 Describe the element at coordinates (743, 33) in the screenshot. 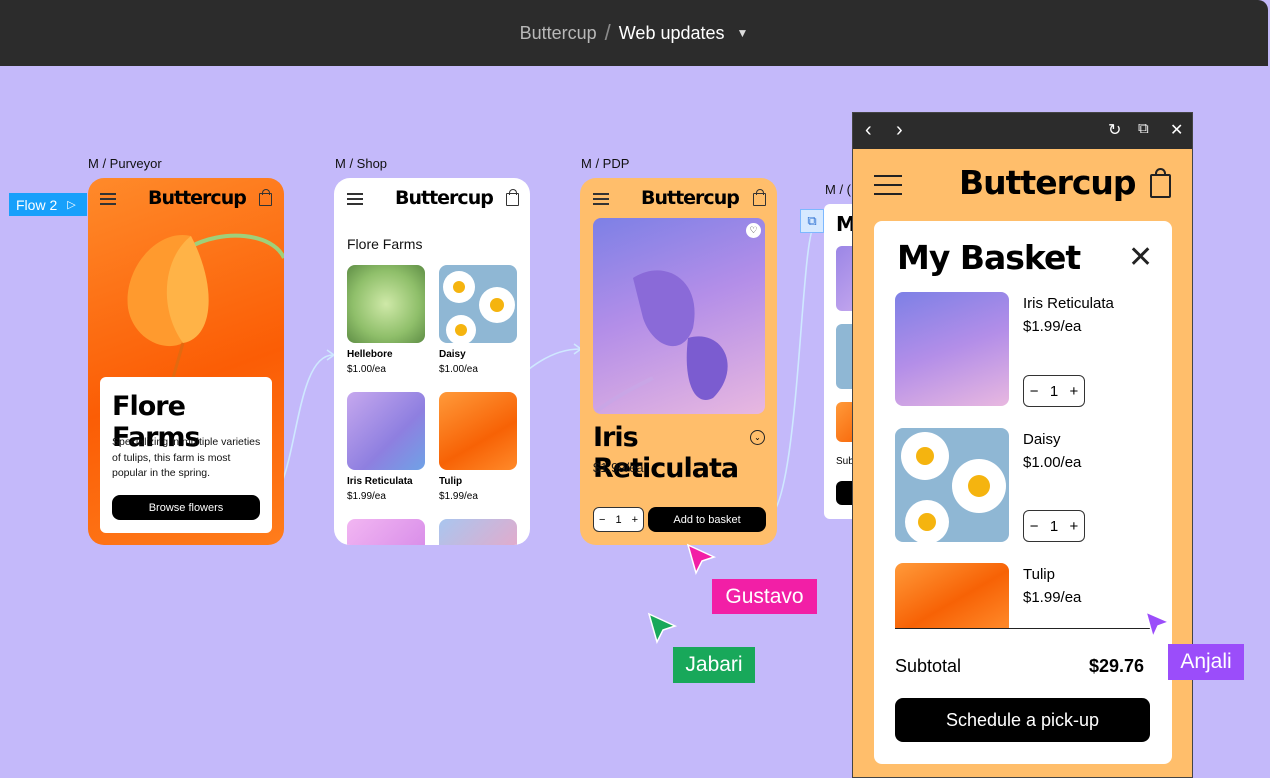

I see `chevron-down-icon: ▼` at that location.